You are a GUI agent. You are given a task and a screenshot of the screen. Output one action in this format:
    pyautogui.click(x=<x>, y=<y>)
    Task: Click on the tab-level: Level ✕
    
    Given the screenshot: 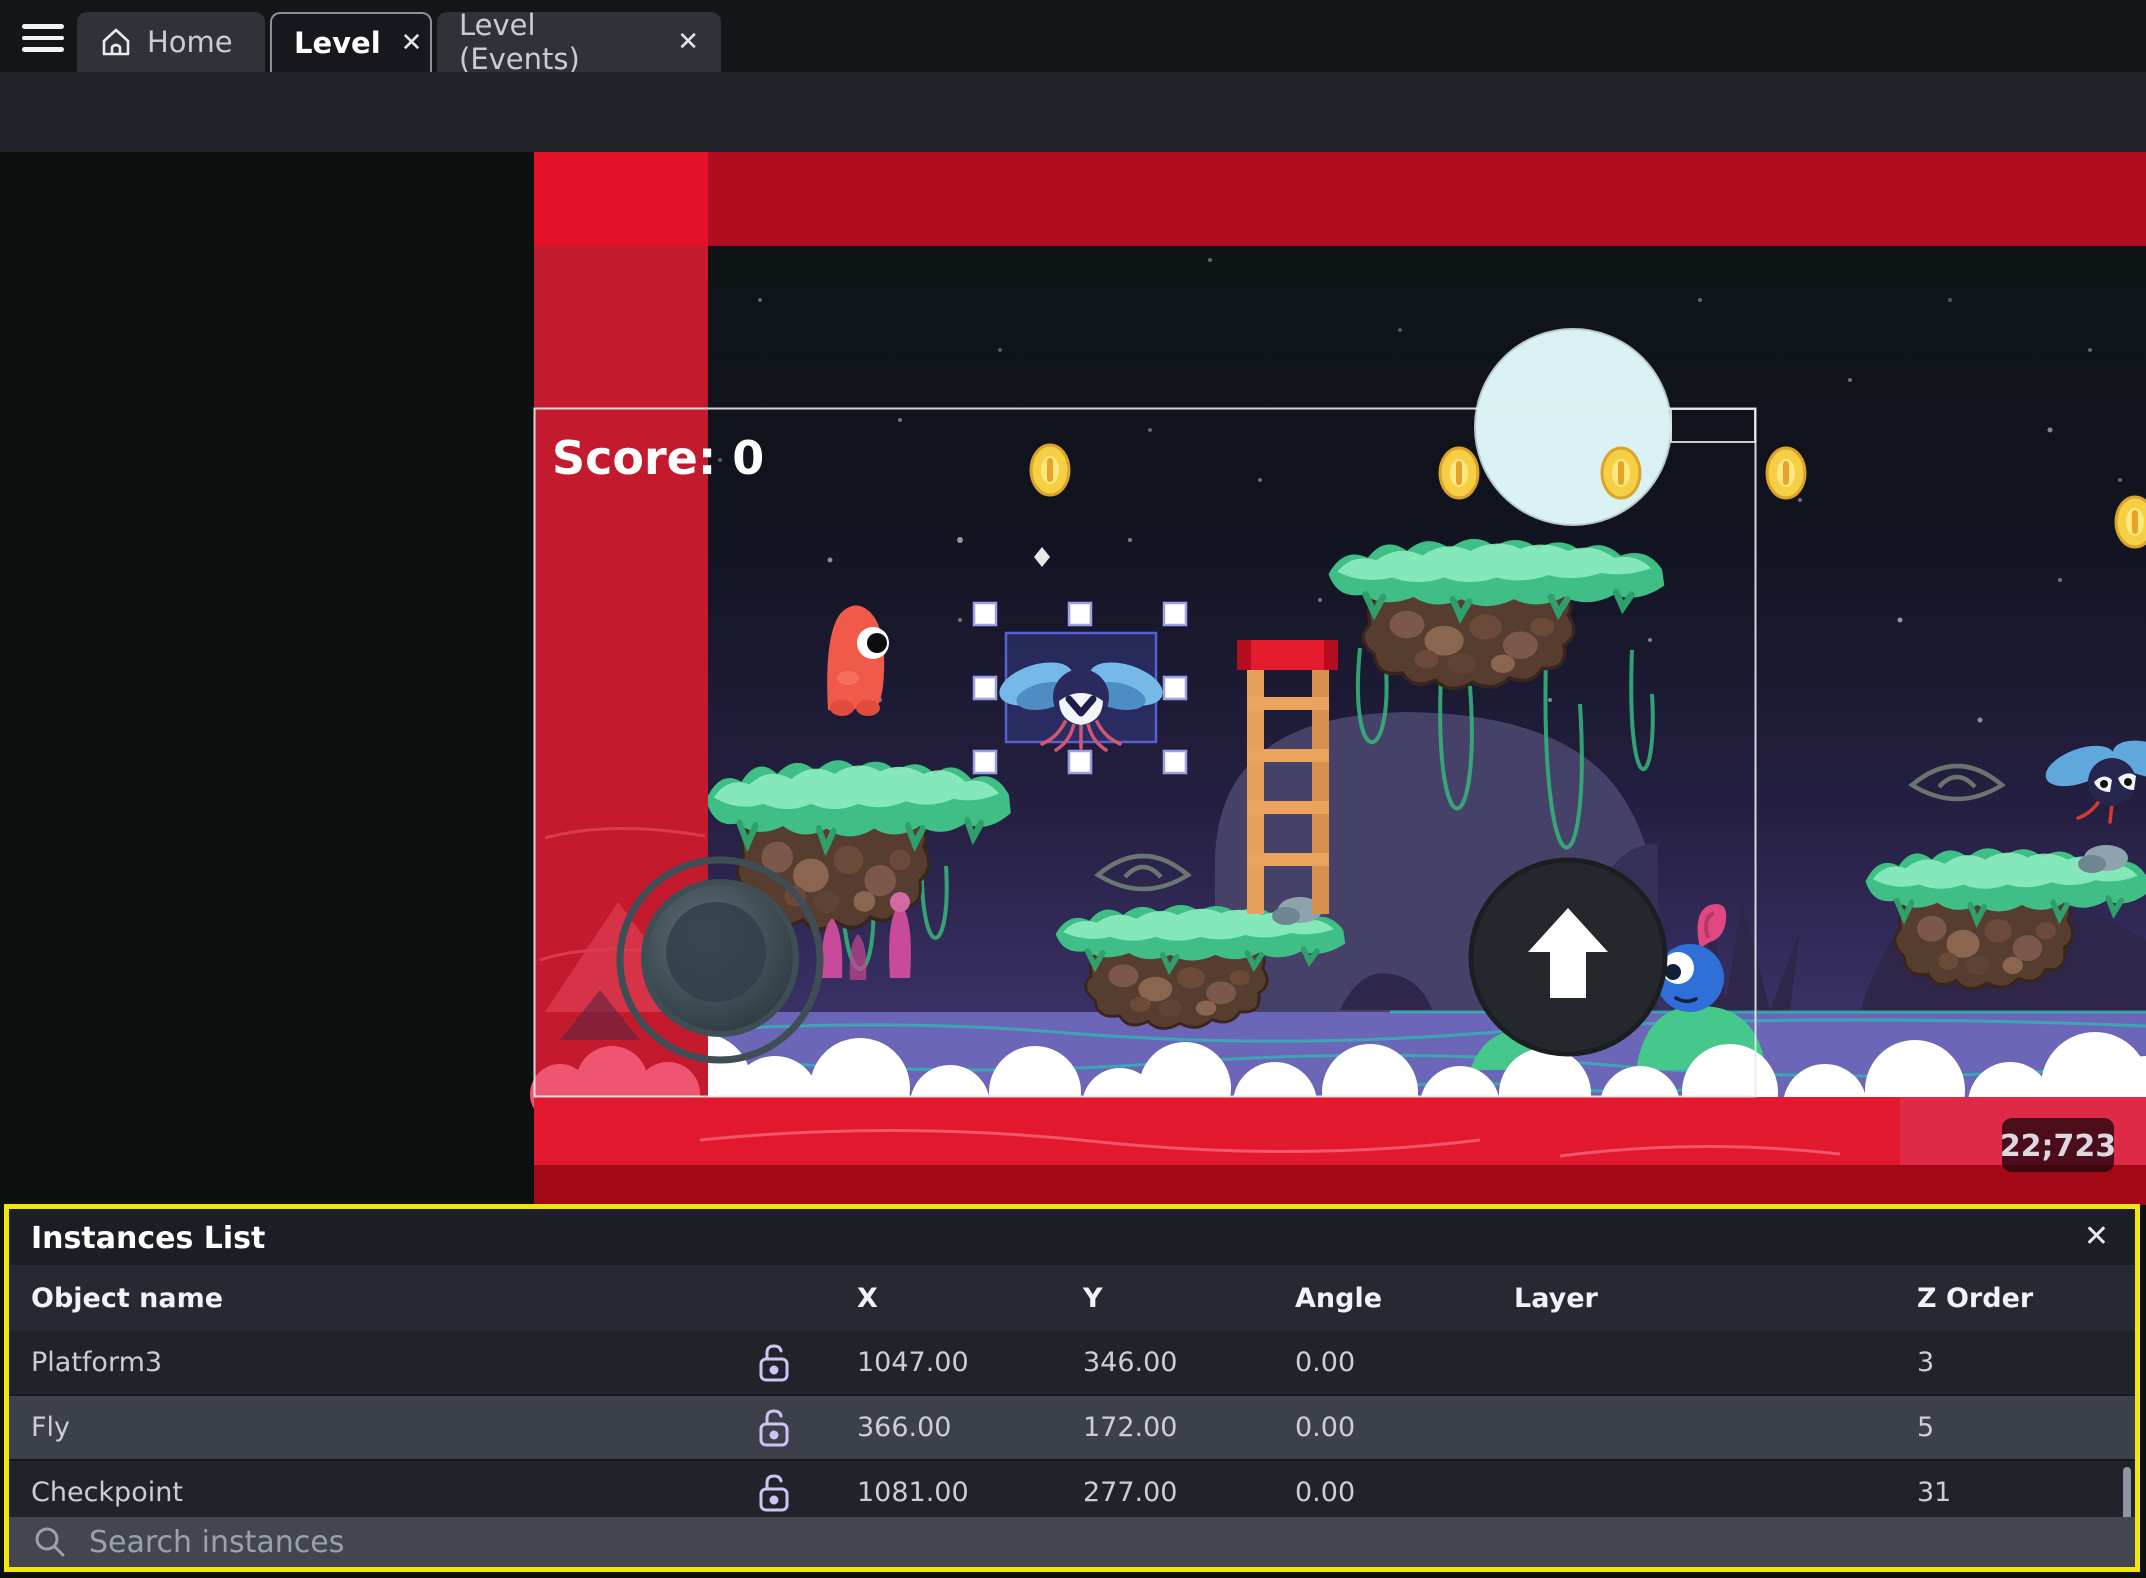 What is the action you would take?
    pyautogui.click(x=351, y=42)
    